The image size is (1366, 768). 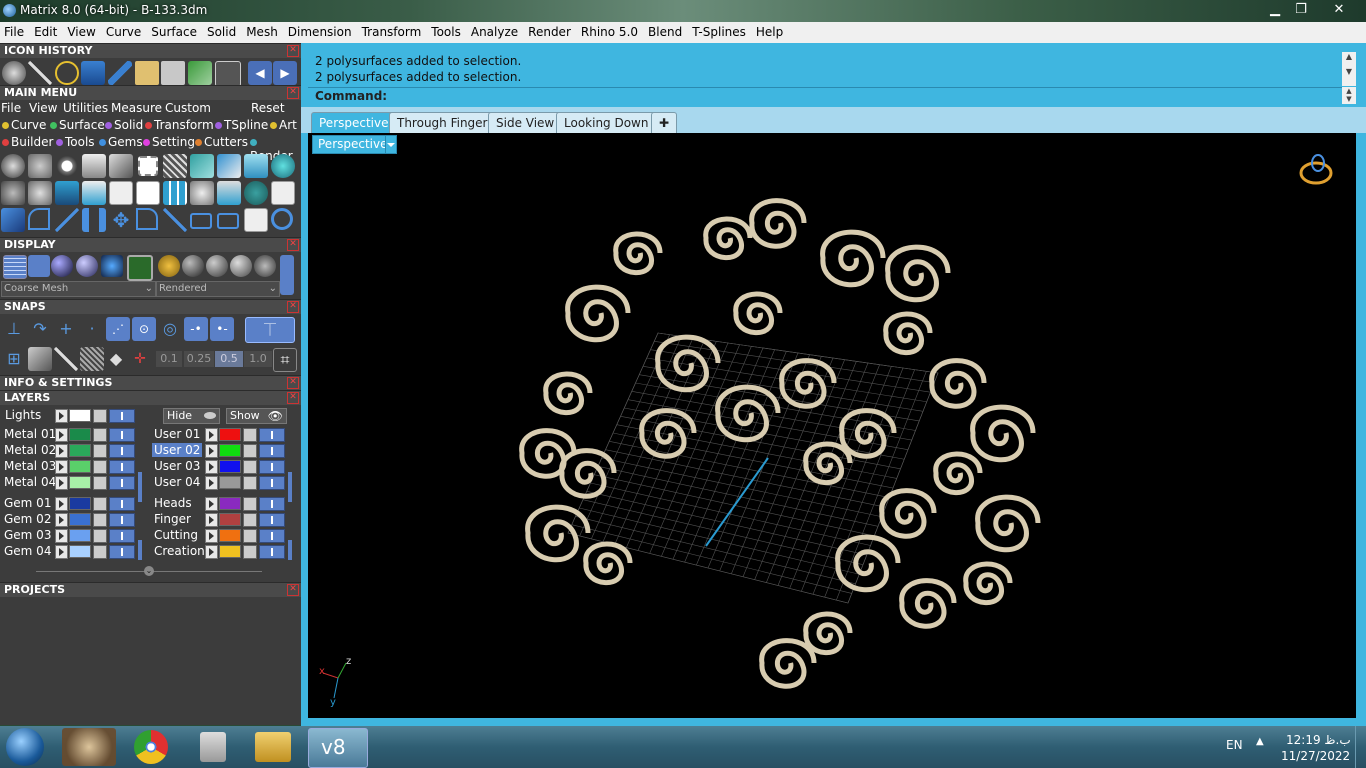 I want to click on snap-value-1-0: 1.0, so click(x=258, y=359).